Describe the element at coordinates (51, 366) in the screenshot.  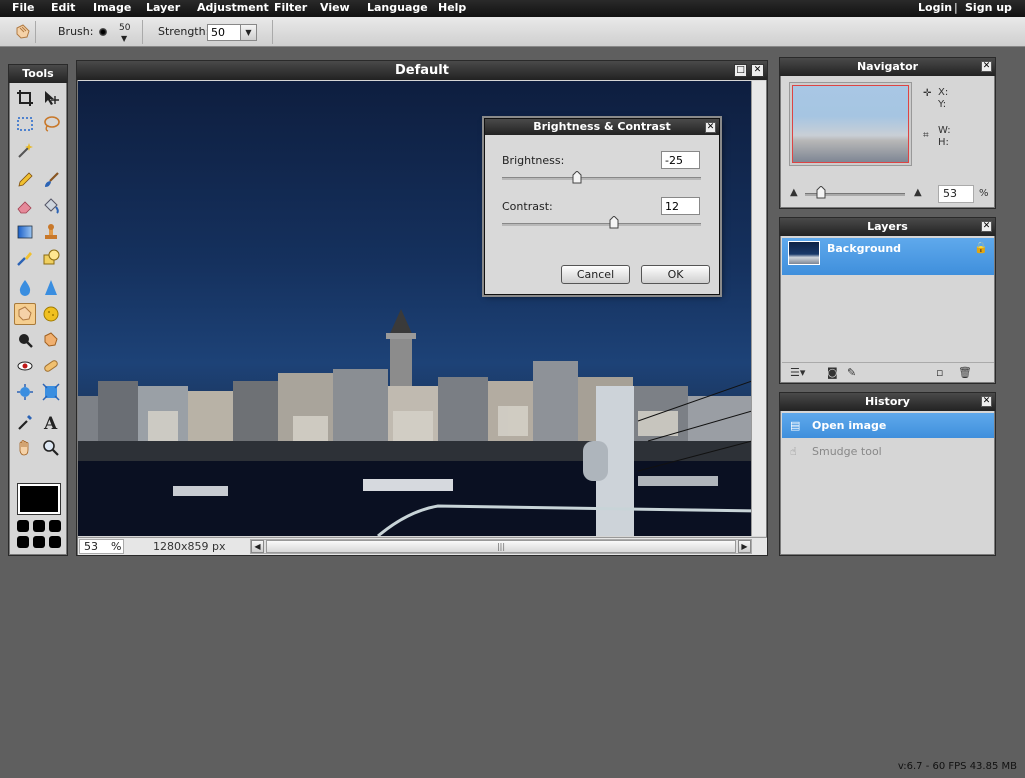
I see `spot-heal-tool-icon` at that location.